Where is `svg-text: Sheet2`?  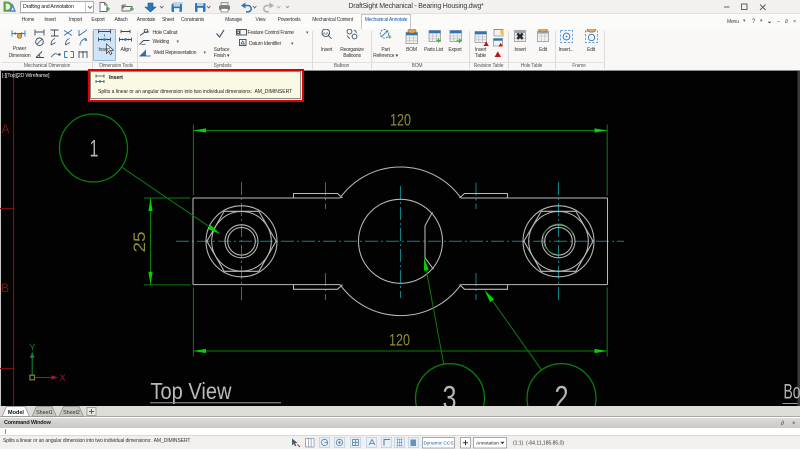 svg-text: Sheet2 is located at coordinates (71, 413).